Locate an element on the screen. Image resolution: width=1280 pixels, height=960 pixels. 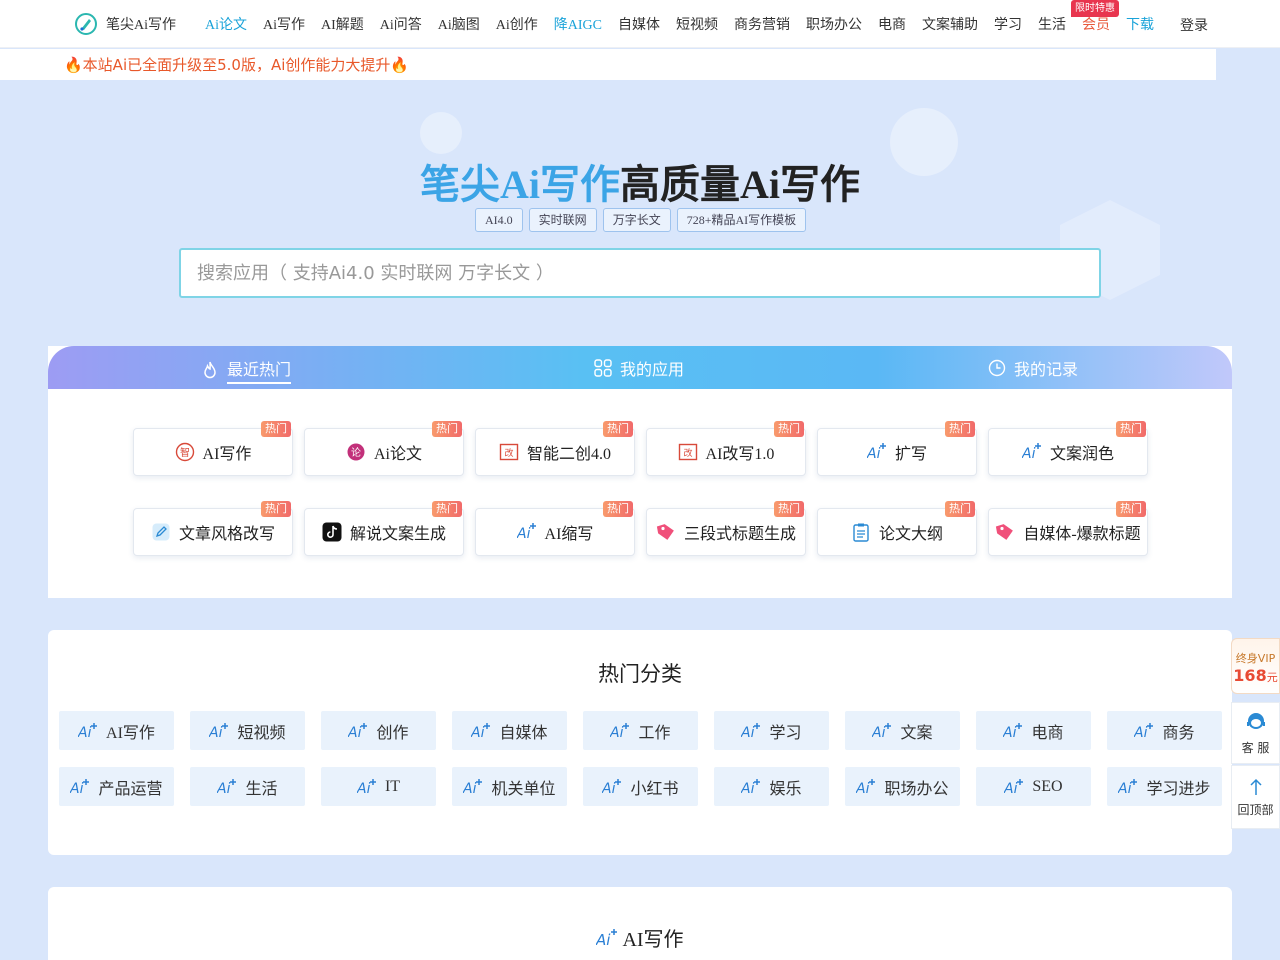
nav-short-video: 短视频 is located at coordinates (697, 24).